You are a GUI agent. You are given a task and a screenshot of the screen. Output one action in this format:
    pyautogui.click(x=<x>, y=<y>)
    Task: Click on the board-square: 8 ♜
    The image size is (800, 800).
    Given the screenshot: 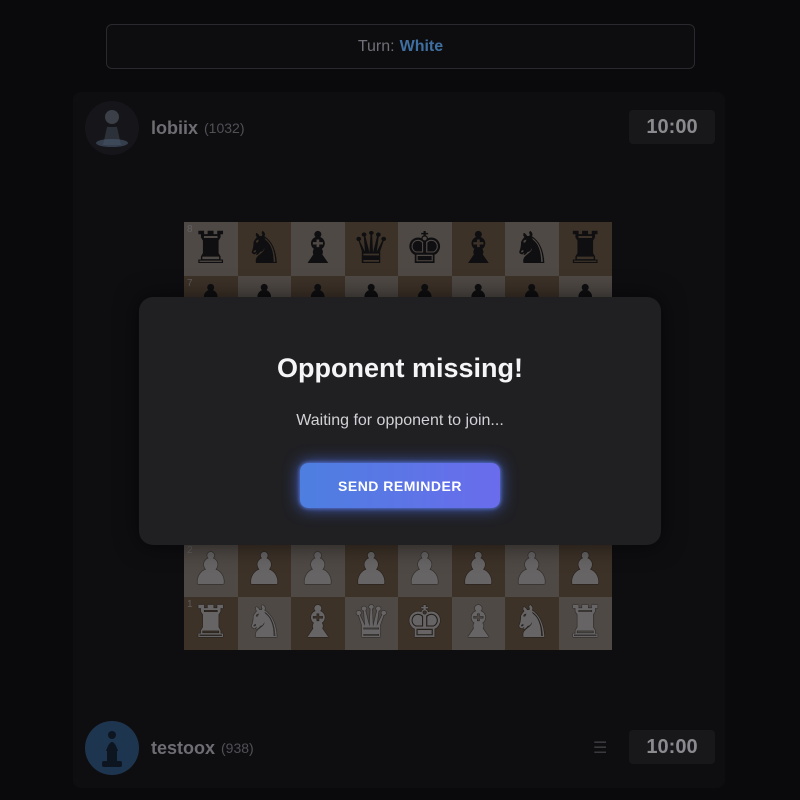 What is the action you would take?
    pyautogui.click(x=211, y=249)
    